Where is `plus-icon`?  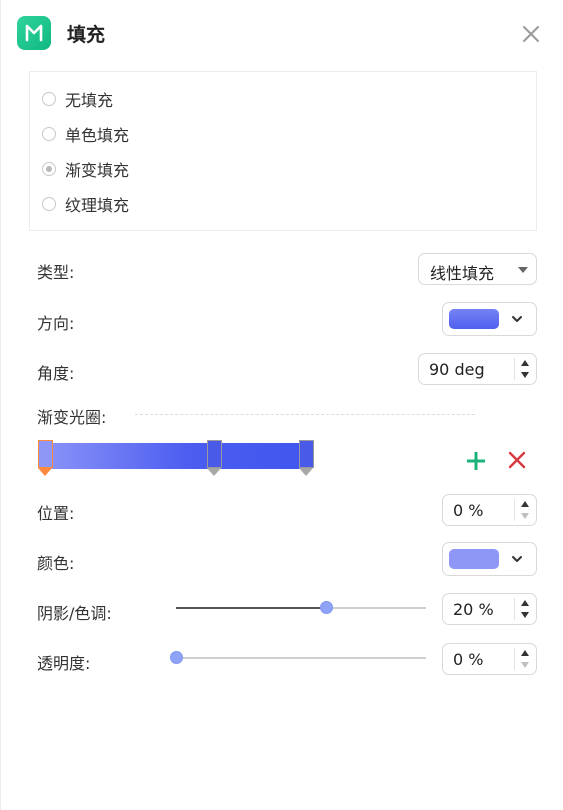 plus-icon is located at coordinates (476, 463).